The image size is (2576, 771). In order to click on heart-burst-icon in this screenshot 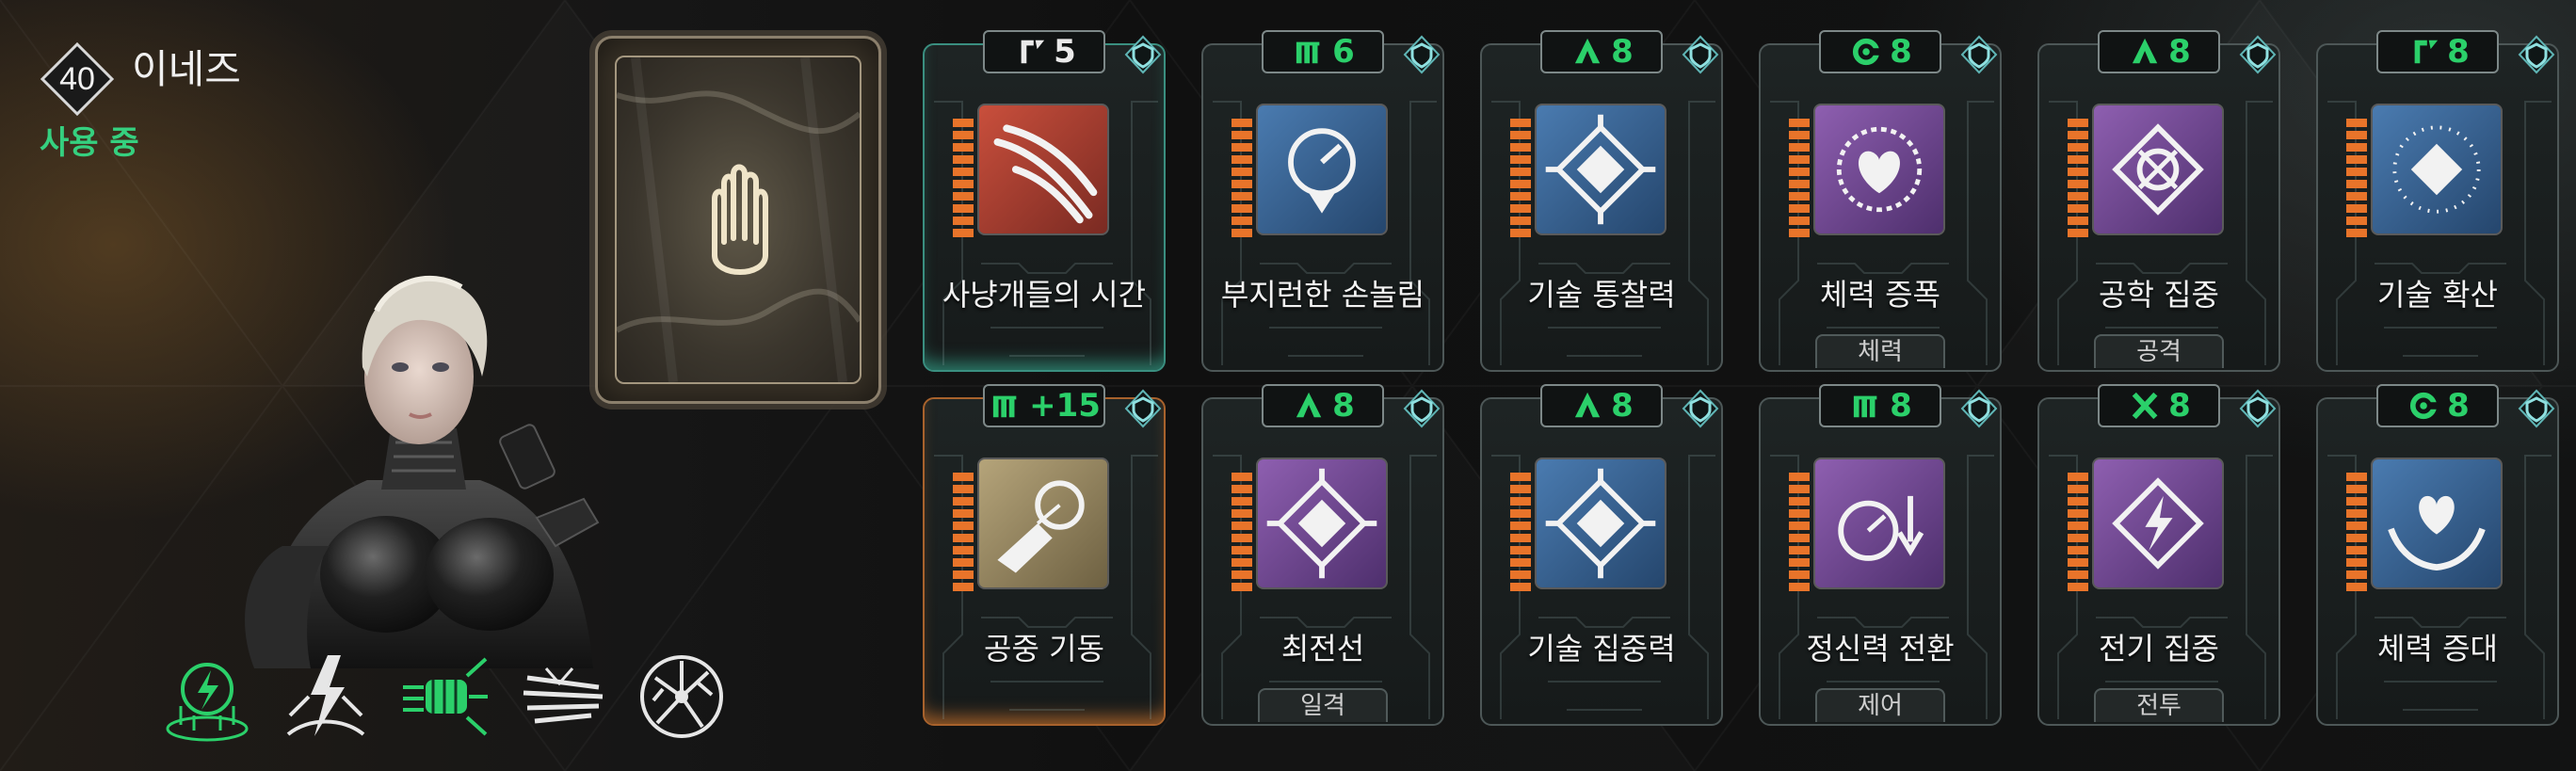, I will do `click(1879, 169)`.